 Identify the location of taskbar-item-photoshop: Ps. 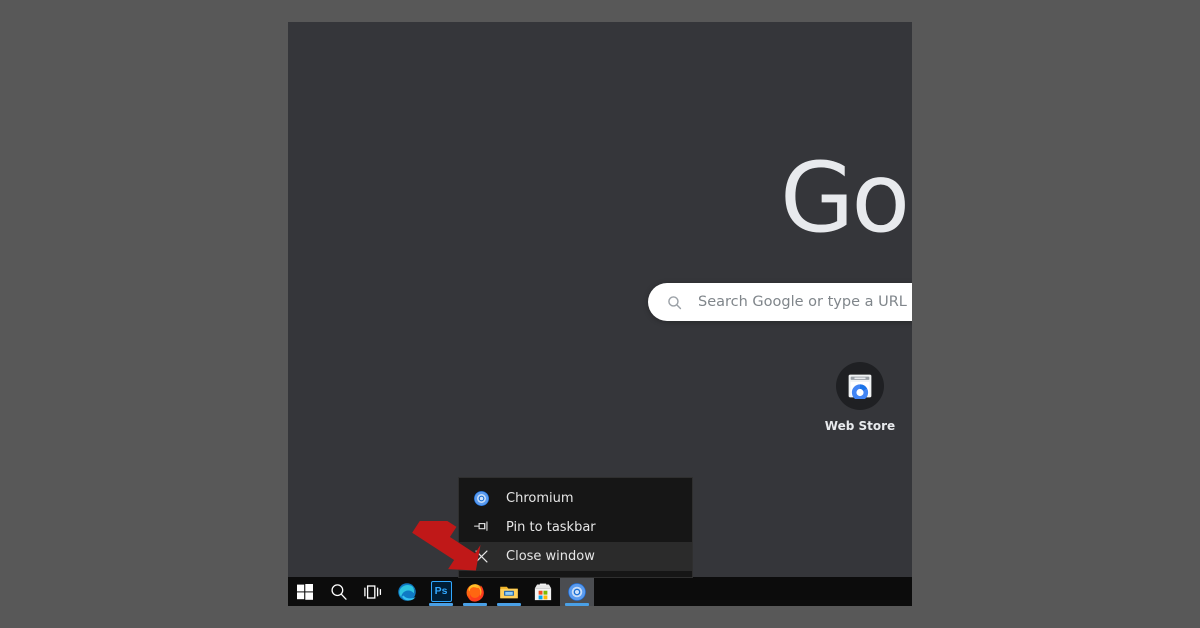
(441, 591).